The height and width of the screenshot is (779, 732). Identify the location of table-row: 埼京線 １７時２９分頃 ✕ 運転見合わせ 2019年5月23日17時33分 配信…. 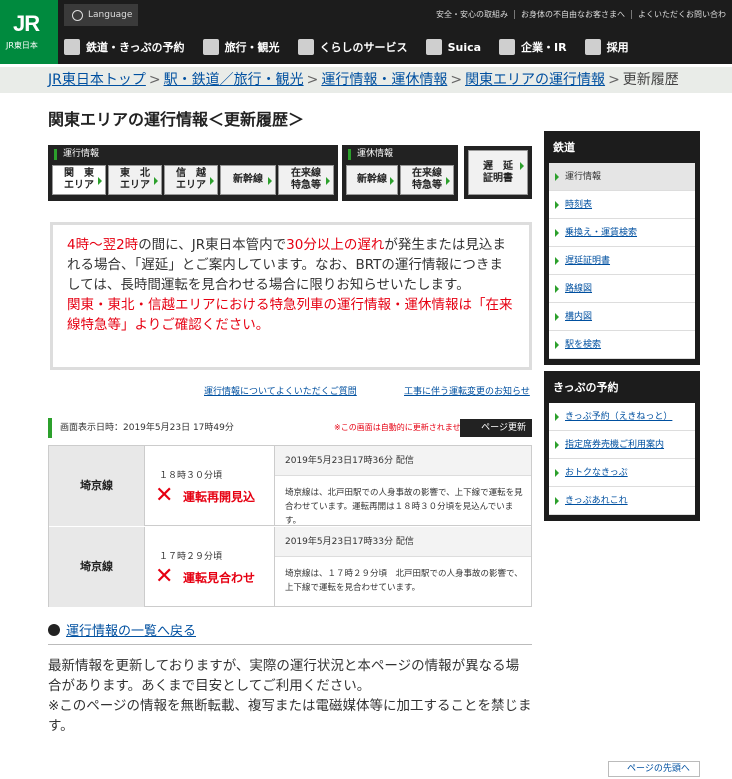
(290, 567).